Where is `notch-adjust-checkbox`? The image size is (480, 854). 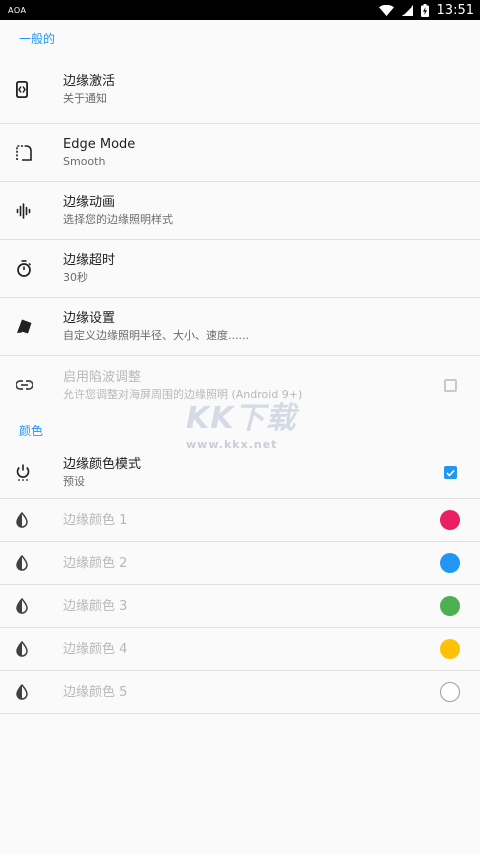
notch-adjust-checkbox is located at coordinates (450, 385).